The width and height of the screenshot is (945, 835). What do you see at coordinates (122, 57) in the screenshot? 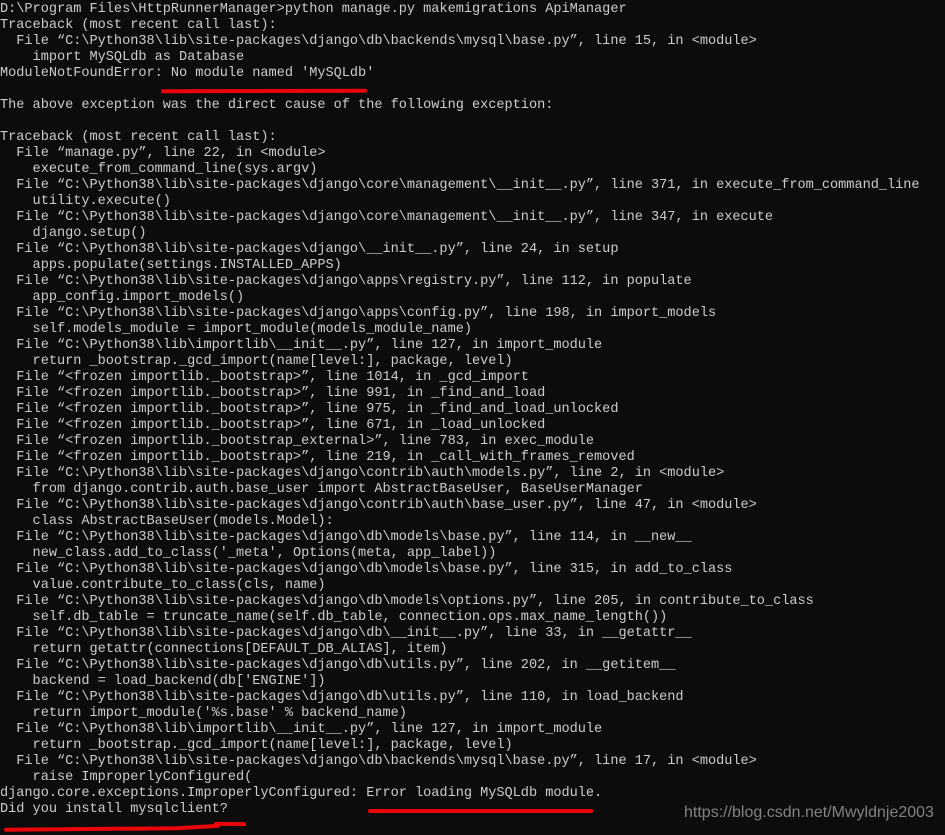
I see `console-line: import MySQLdb as Database` at bounding box center [122, 57].